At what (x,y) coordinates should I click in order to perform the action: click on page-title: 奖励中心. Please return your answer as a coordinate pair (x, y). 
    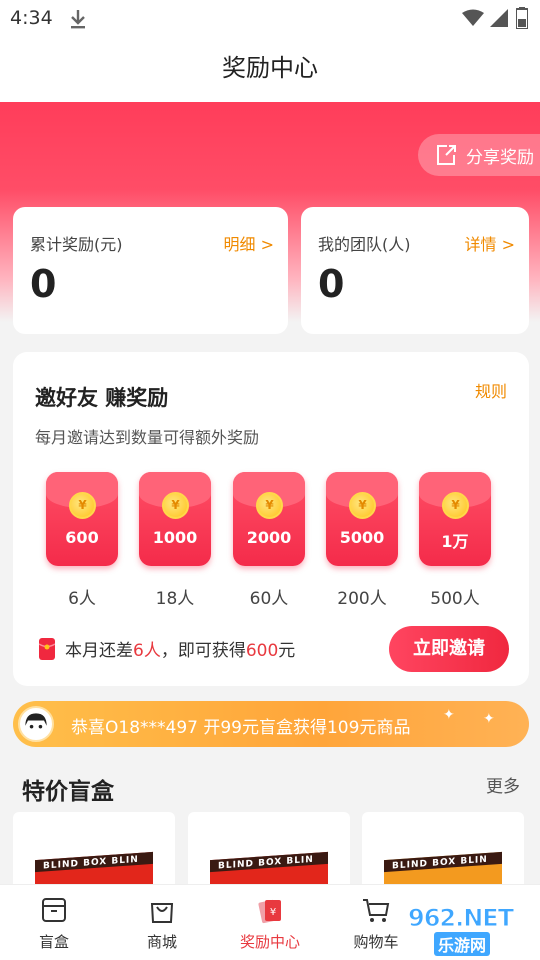
    Looking at the image, I should click on (270, 68).